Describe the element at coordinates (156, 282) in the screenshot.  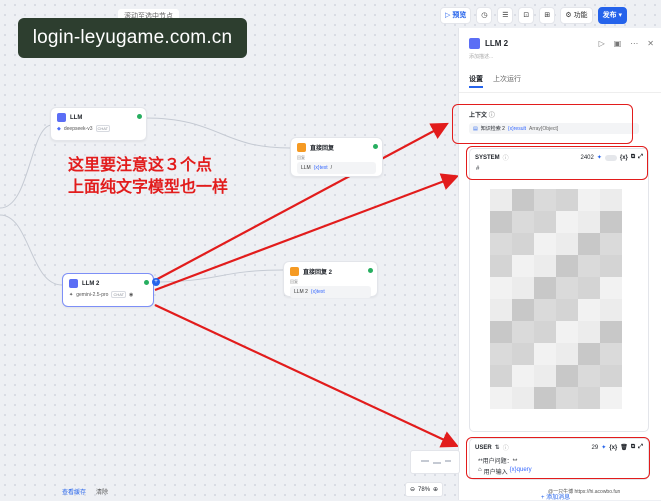
I see `add-node-button: +` at that location.